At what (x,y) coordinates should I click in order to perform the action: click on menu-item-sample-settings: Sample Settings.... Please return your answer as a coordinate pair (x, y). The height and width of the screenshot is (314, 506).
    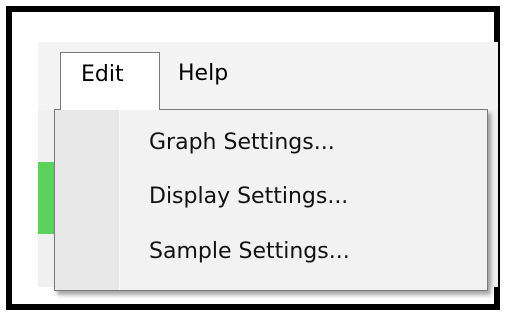
    Looking at the image, I should click on (299, 252).